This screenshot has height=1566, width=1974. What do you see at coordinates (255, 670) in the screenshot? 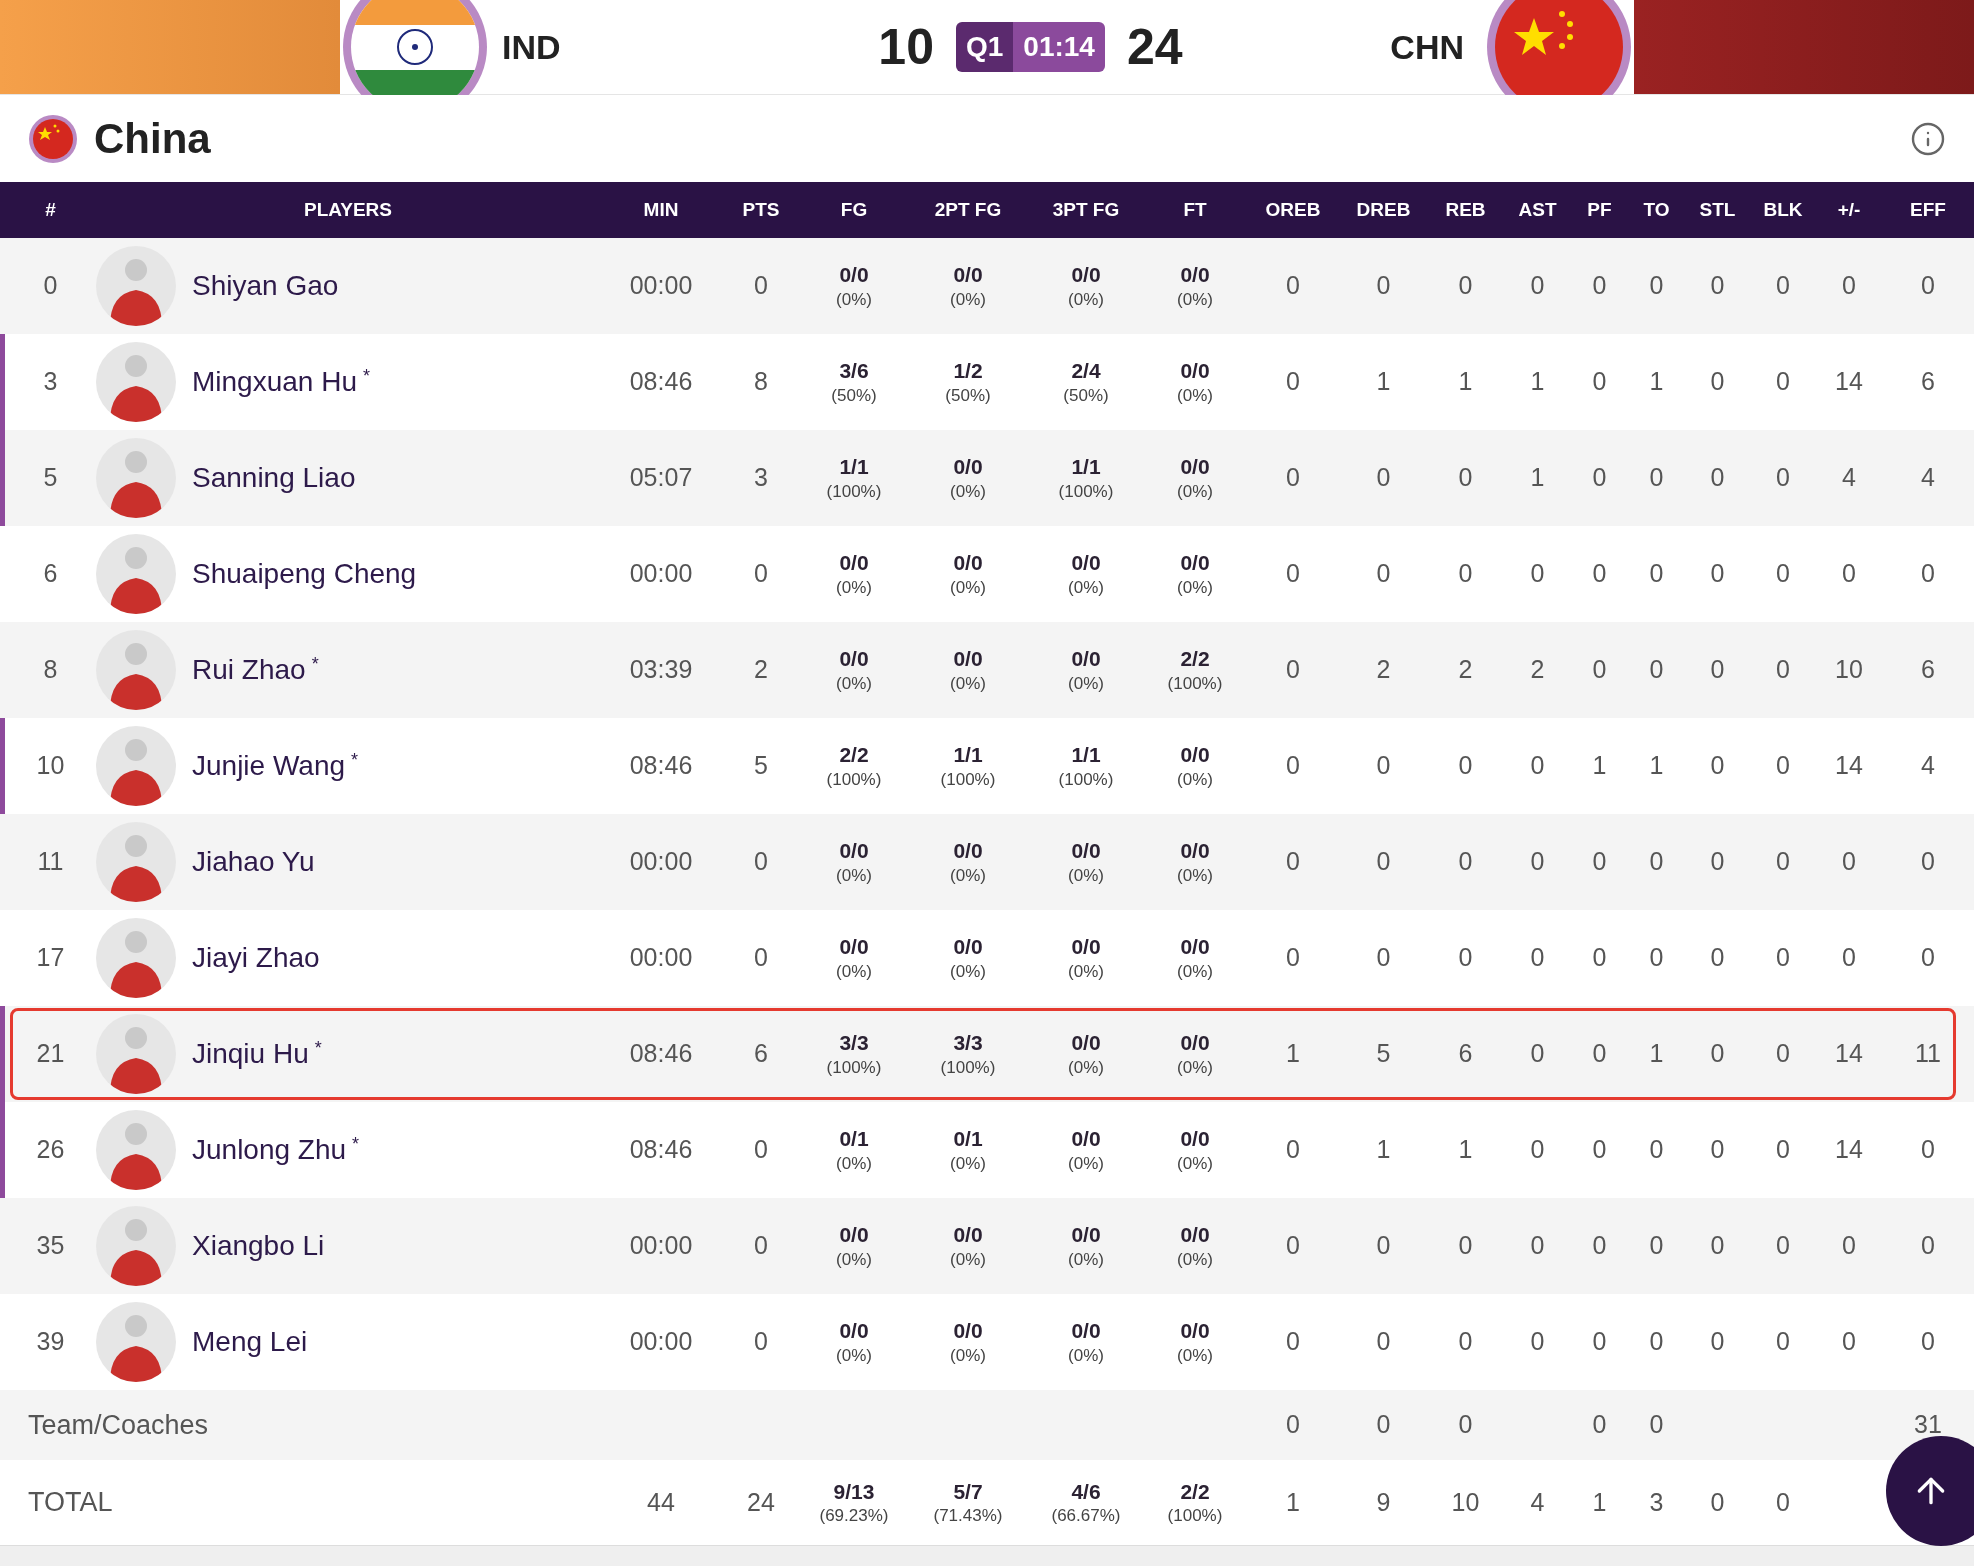
I see `player-name: Rui Zhao $^{*}$` at bounding box center [255, 670].